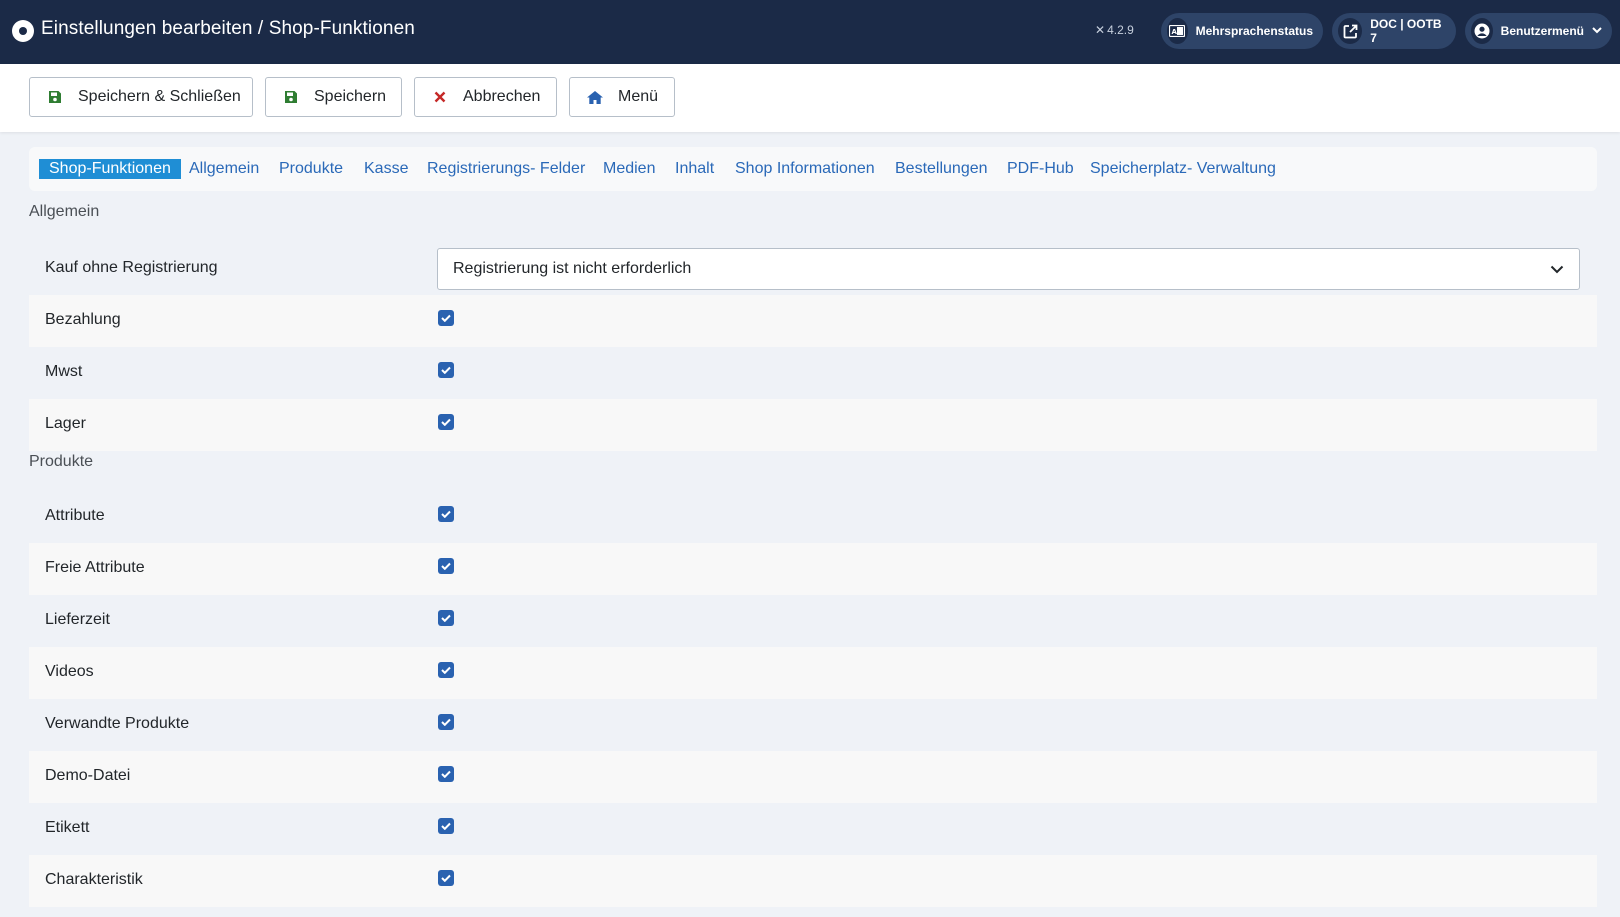 The height and width of the screenshot is (917, 1620). Describe the element at coordinates (386, 169) in the screenshot. I see `tab-checkout: Kasse` at that location.